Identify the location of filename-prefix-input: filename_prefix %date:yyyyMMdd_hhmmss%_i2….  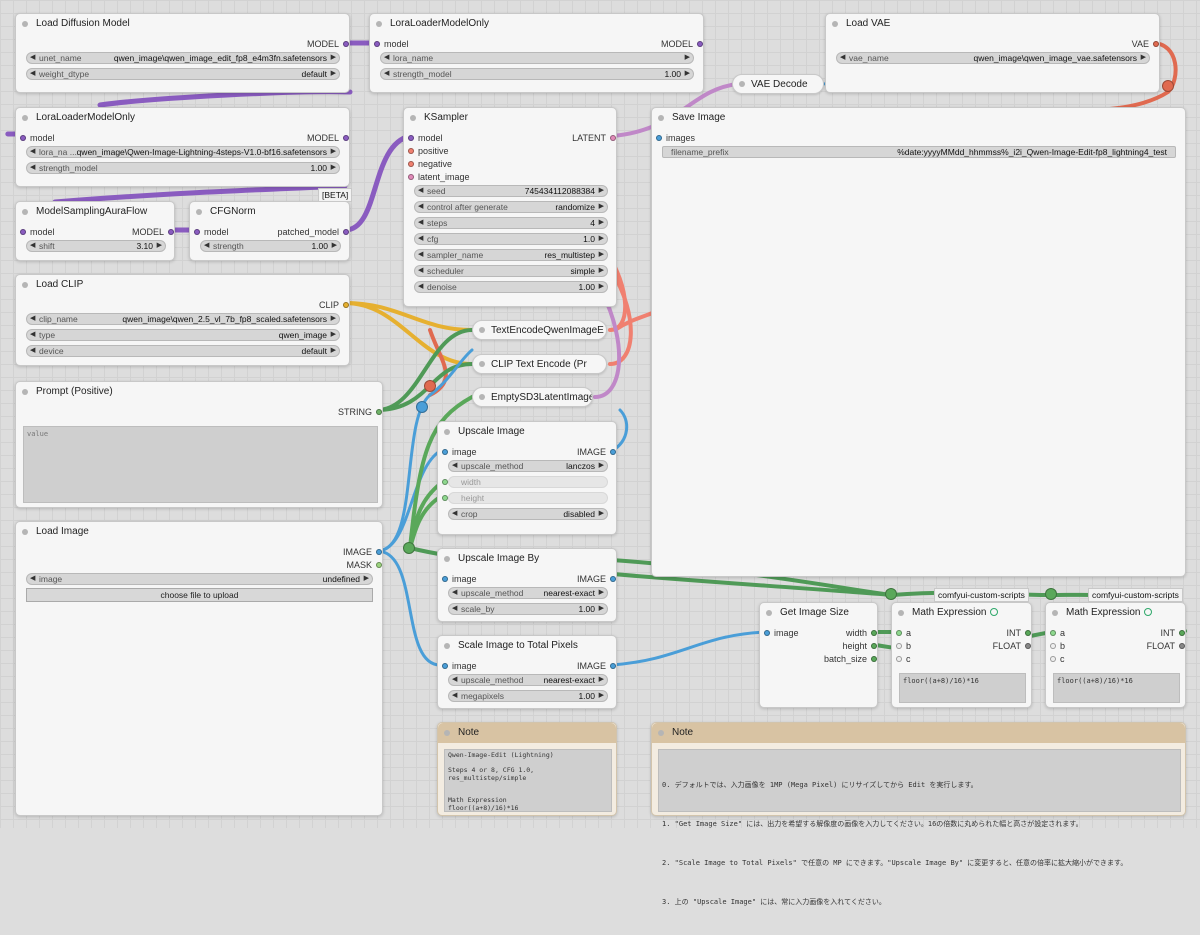
(919, 152).